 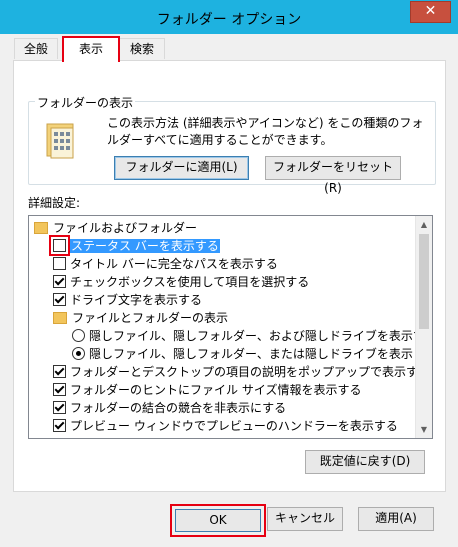 I want to click on list-item-label: ファイルおよびフォルダー, so click(x=125, y=228).